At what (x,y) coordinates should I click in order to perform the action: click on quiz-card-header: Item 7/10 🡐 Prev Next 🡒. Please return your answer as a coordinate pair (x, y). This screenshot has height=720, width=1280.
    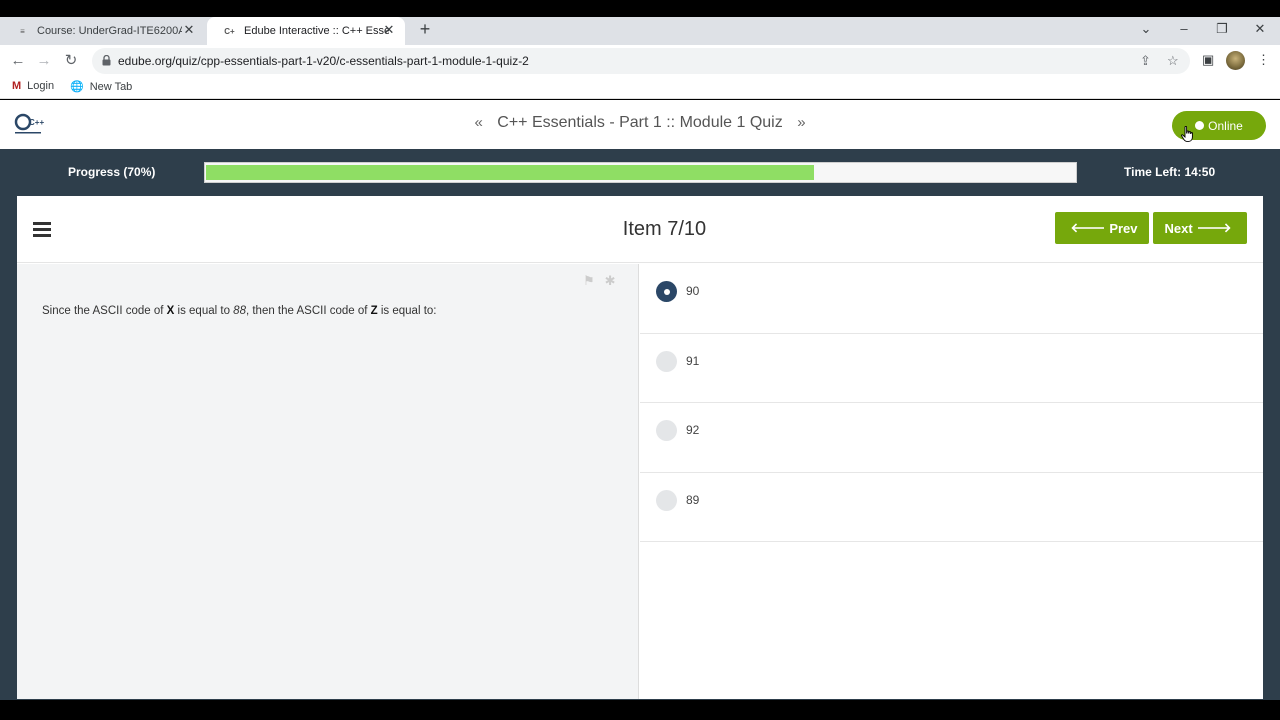
    Looking at the image, I should click on (640, 229).